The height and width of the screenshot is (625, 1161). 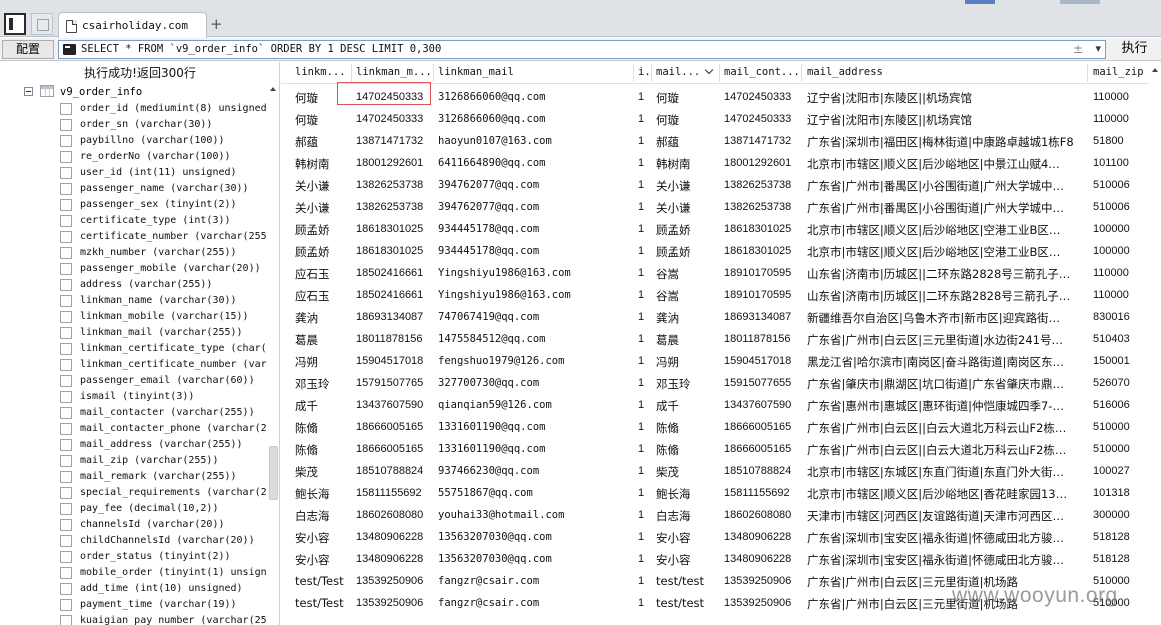 What do you see at coordinates (1121, 515) in the screenshot?
I see `table-cell: 300000` at bounding box center [1121, 515].